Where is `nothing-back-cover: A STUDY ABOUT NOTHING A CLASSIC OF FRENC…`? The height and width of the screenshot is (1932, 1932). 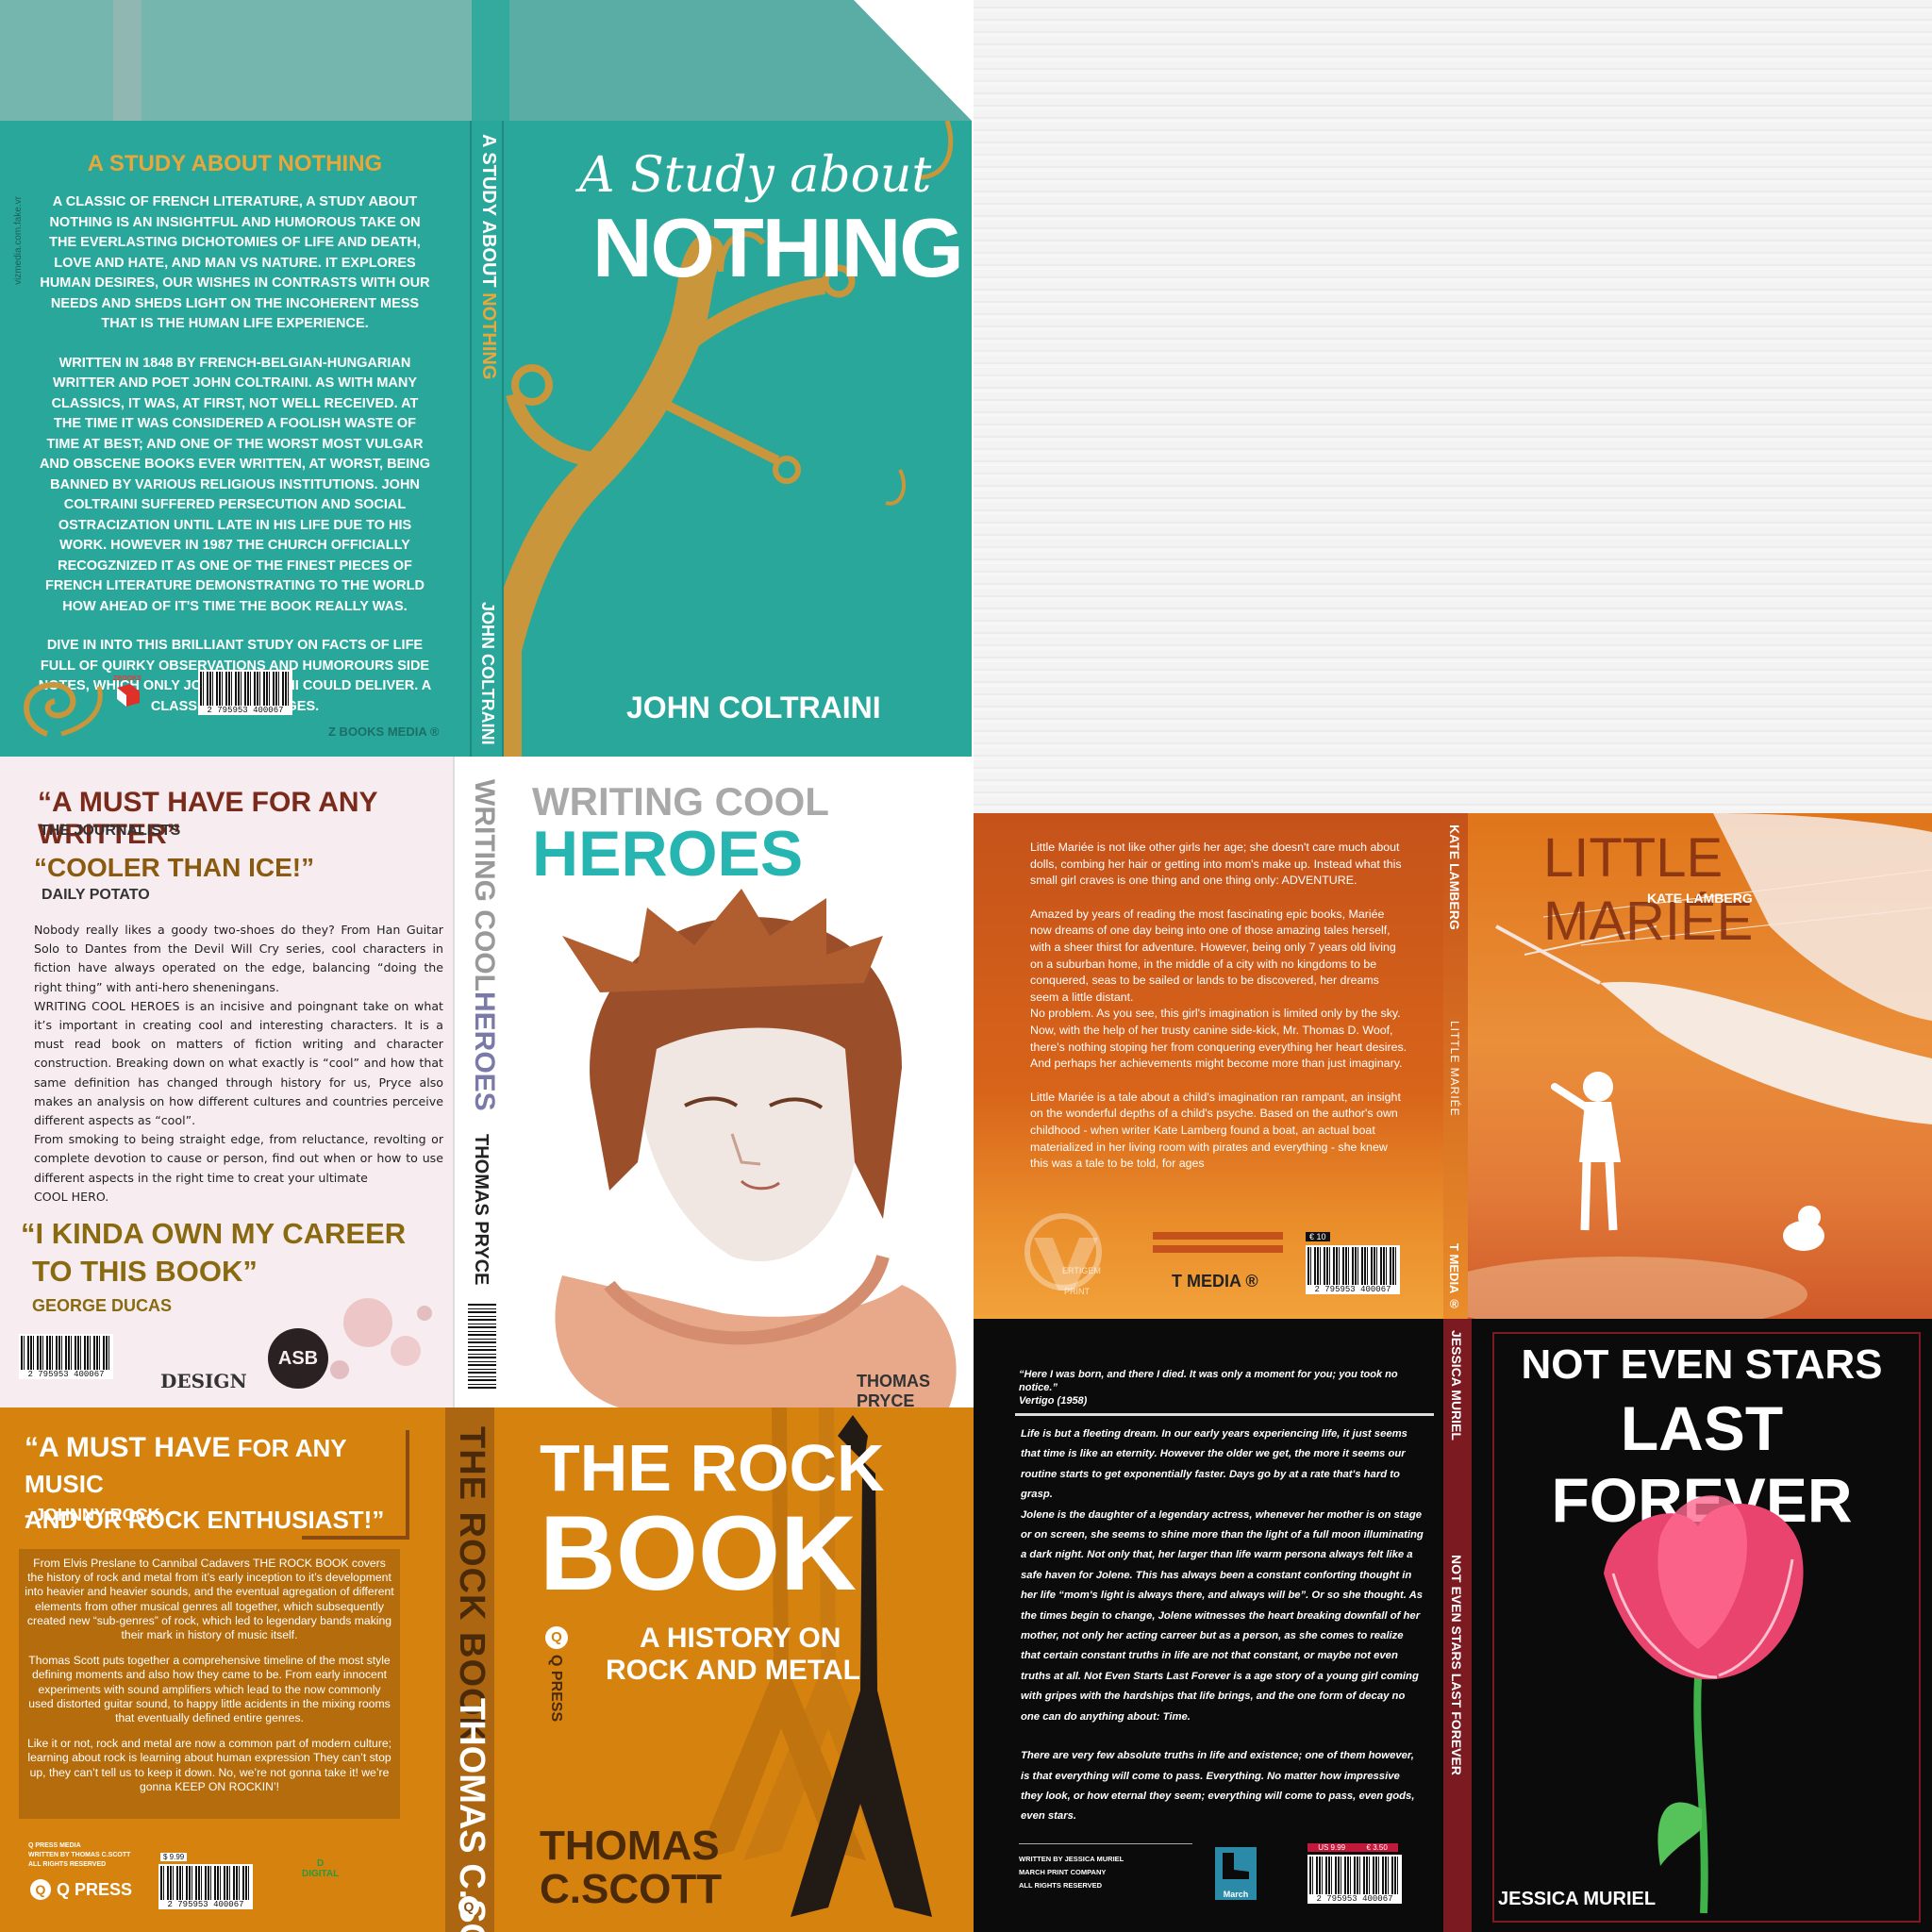 nothing-back-cover: A STUDY ABOUT NOTHING A CLASSIC OF FRENC… is located at coordinates (235, 439).